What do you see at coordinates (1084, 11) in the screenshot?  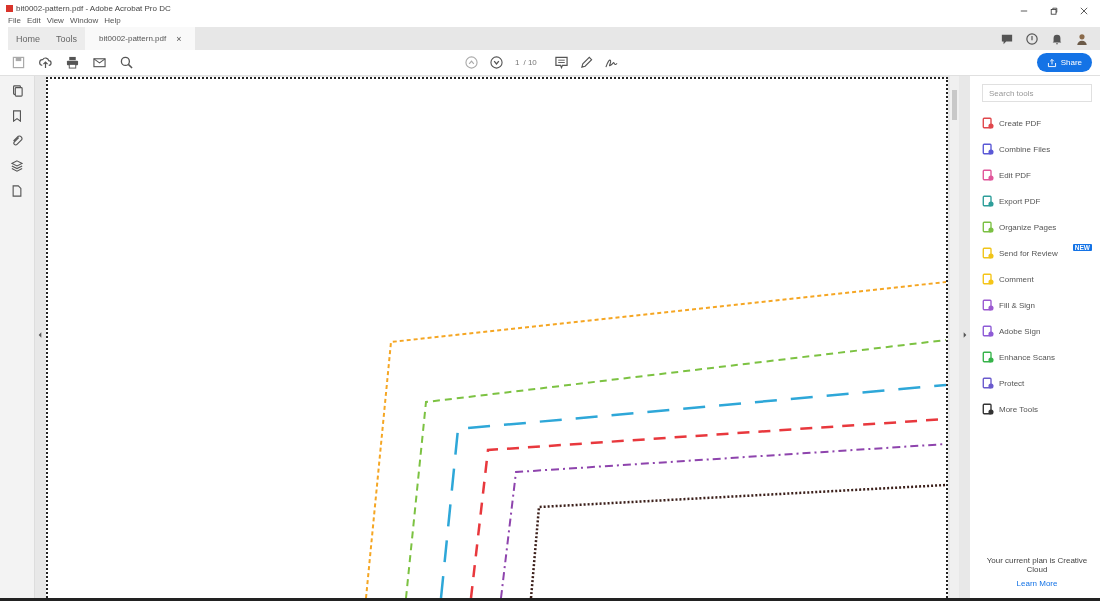 I see `close-icon` at bounding box center [1084, 11].